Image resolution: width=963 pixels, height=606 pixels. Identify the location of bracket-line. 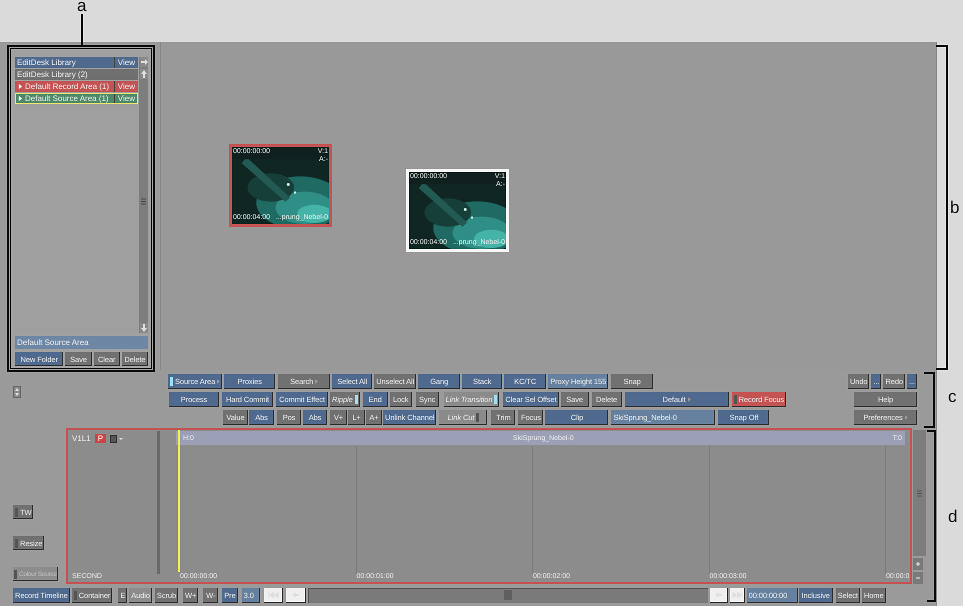
(929, 400).